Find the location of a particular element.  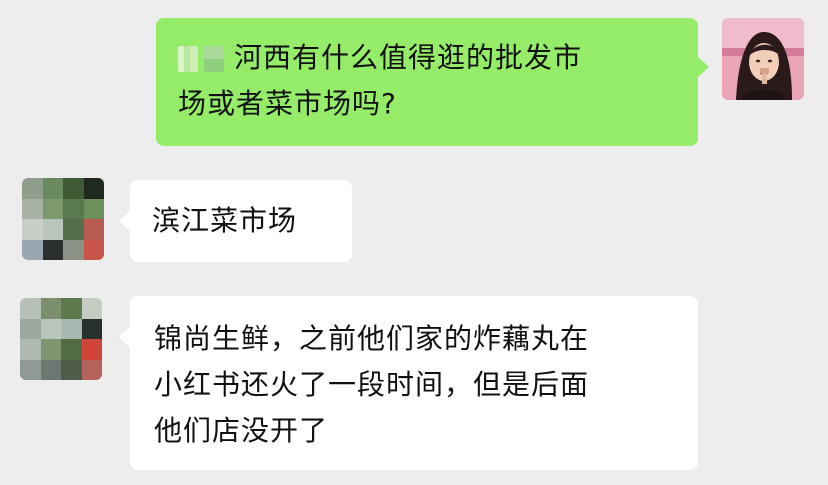

avatar-photo is located at coordinates (763, 59).